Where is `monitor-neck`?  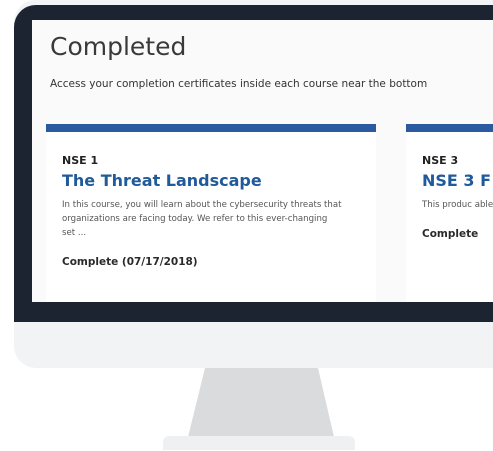
monitor-neck is located at coordinates (261, 402).